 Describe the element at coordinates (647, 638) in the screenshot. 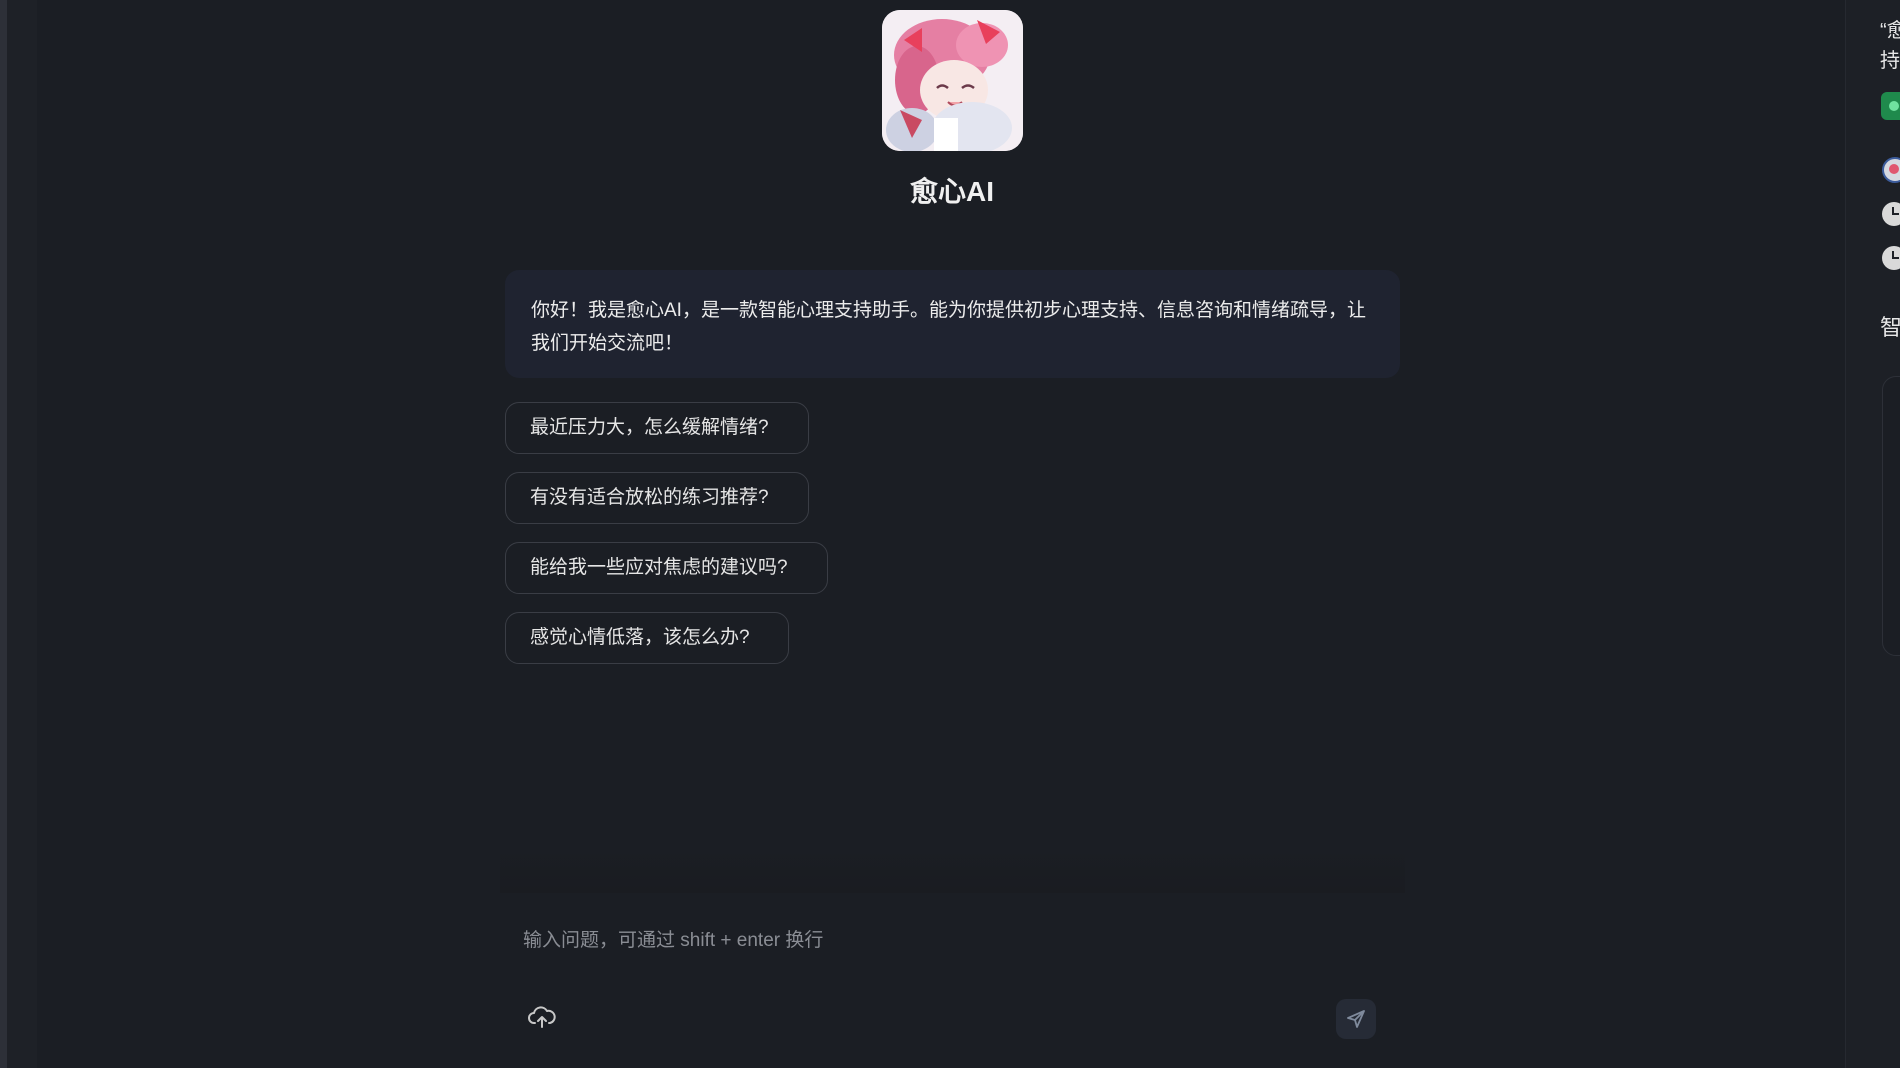

I see `suggestion-chip: 感觉心情低落，该怎么办?` at that location.